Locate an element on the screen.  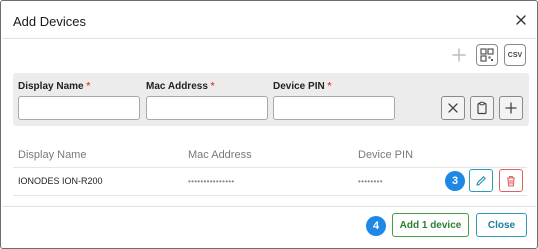
trash-icon is located at coordinates (511, 181).